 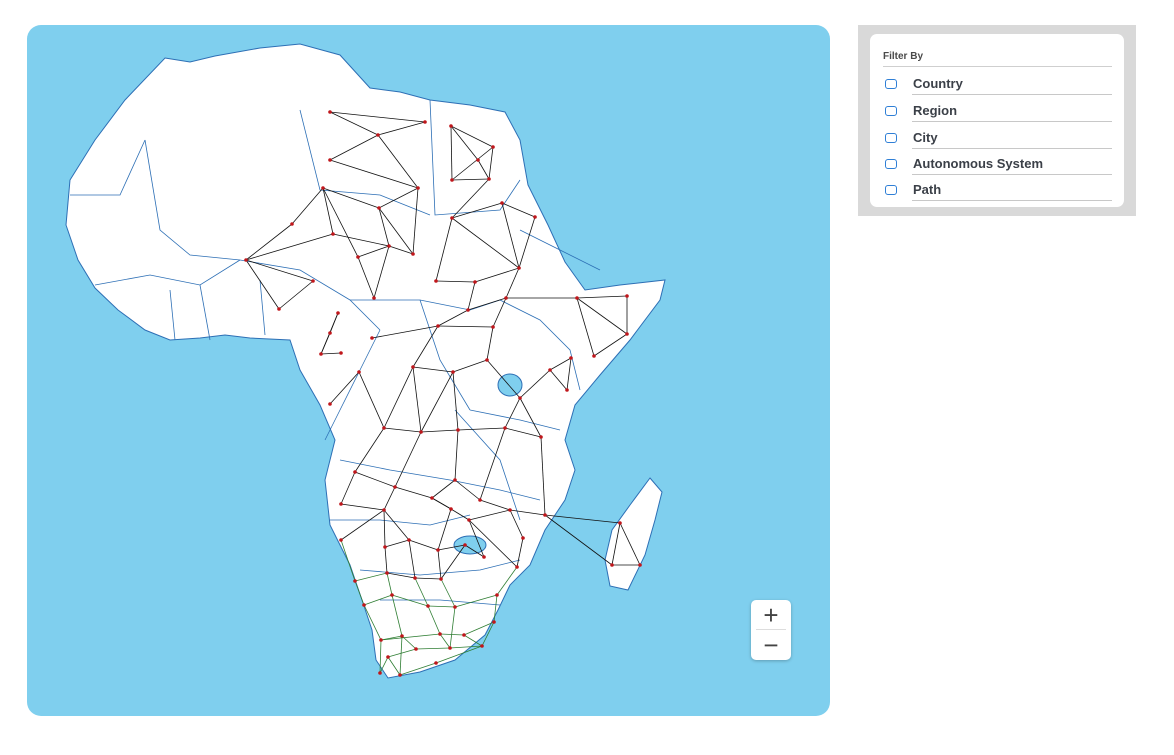 I want to click on filter-option-region: Region, so click(x=1000, y=113).